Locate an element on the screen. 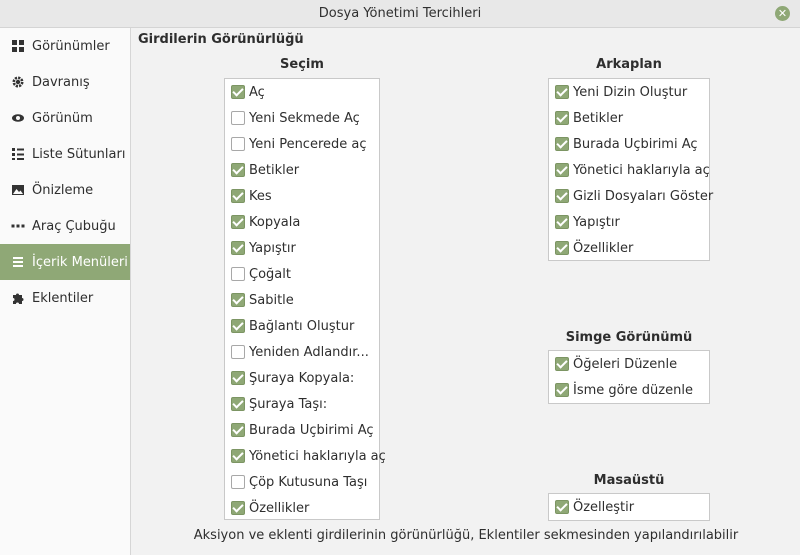  option-label: İsme göre düzenle is located at coordinates (633, 390).